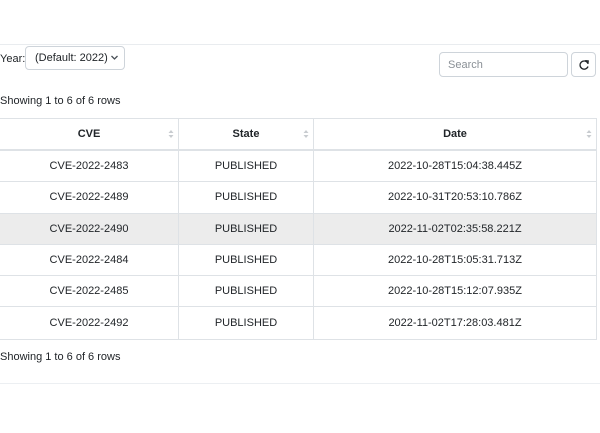  Describe the element at coordinates (89, 228) in the screenshot. I see `cve-id-cell: CVE-2022-2490` at that location.